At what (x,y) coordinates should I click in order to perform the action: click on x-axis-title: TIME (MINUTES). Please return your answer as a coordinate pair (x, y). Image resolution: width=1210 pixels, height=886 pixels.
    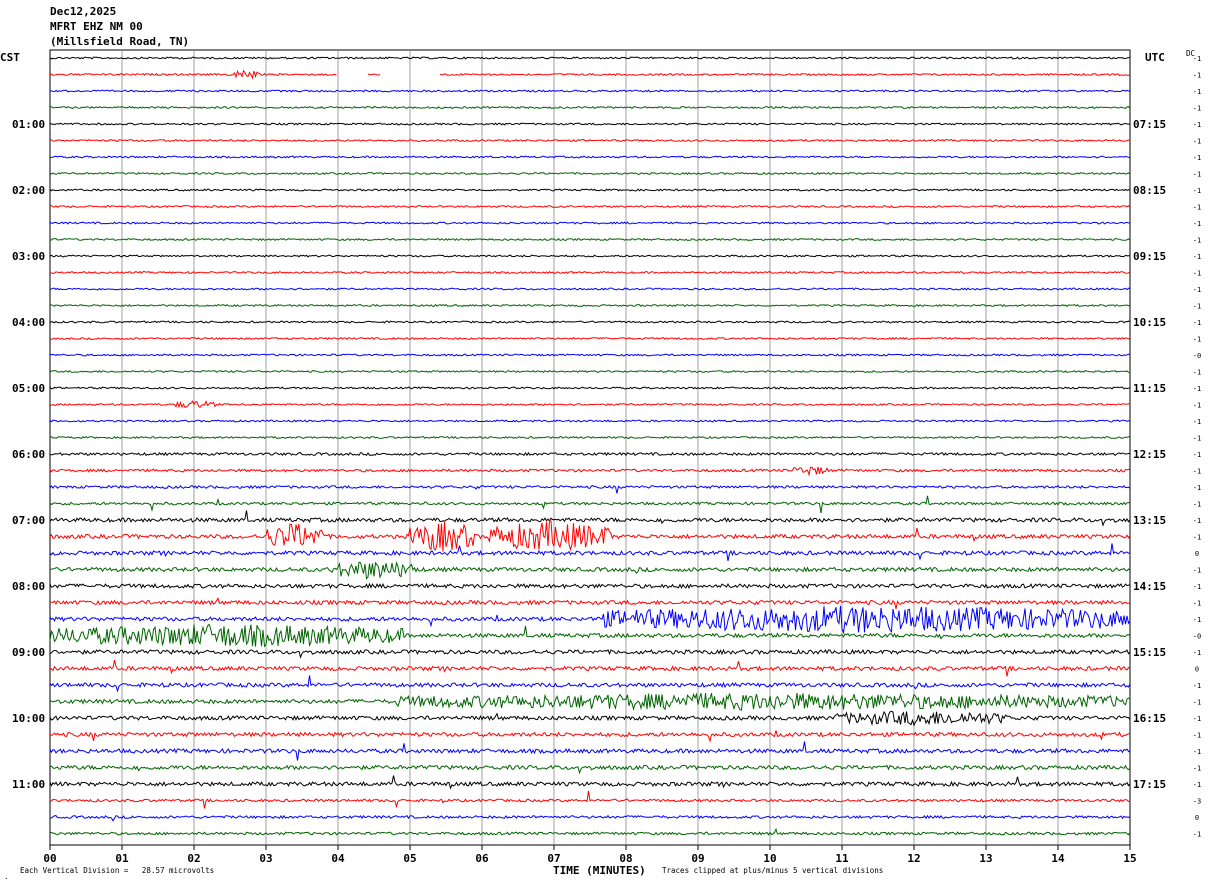
    Looking at the image, I should click on (599, 870).